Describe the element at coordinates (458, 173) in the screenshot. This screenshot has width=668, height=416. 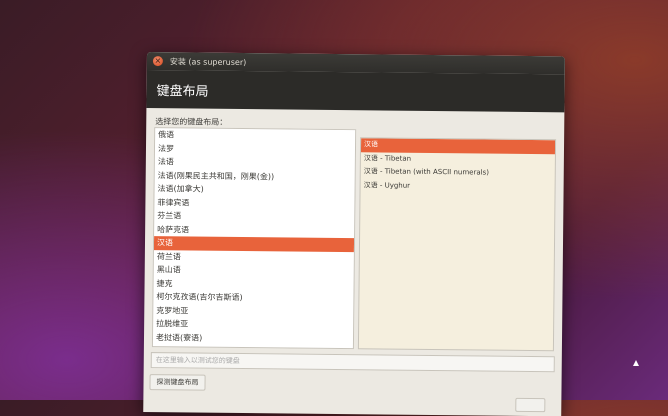
I see `variant-list-item: 汉语 - Tibetan (with ASCII numerals)` at that location.